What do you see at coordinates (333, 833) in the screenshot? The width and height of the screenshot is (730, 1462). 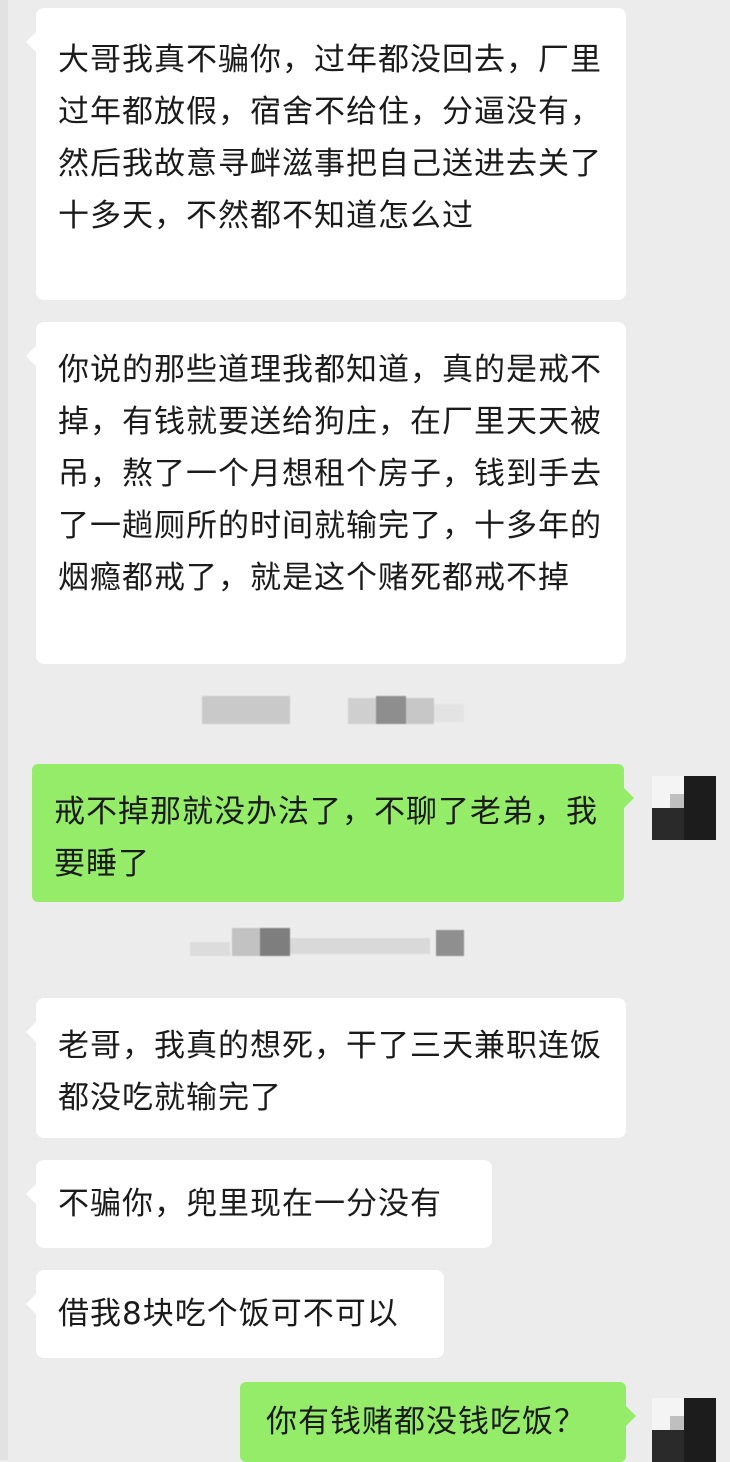 I see `outgoing-message-bubble: 戒不掉那就没办法了，不聊了老弟，我要睡了` at bounding box center [333, 833].